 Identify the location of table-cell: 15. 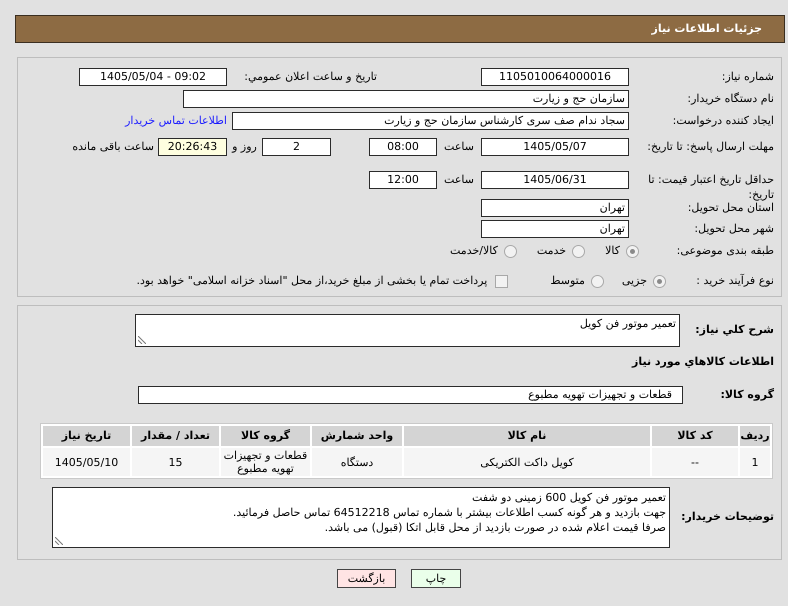
(175, 462).